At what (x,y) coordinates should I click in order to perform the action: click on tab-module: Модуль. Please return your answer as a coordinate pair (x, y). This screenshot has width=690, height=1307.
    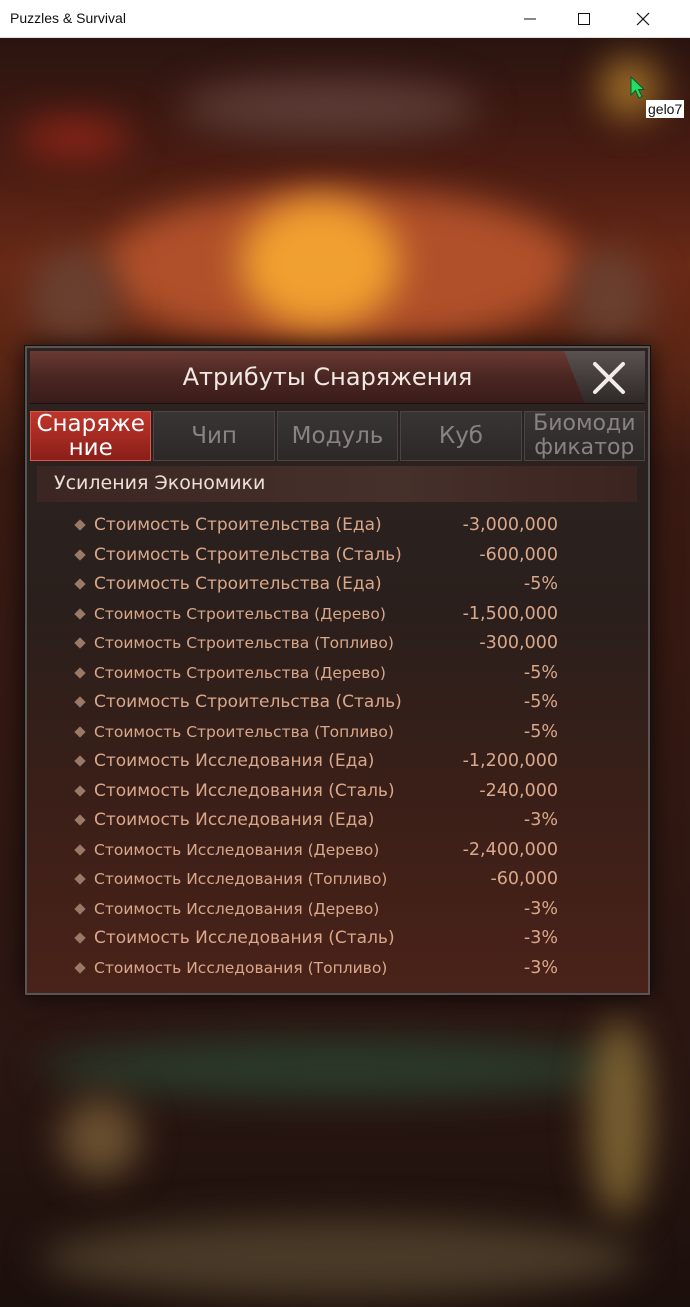
    Looking at the image, I should click on (337, 436).